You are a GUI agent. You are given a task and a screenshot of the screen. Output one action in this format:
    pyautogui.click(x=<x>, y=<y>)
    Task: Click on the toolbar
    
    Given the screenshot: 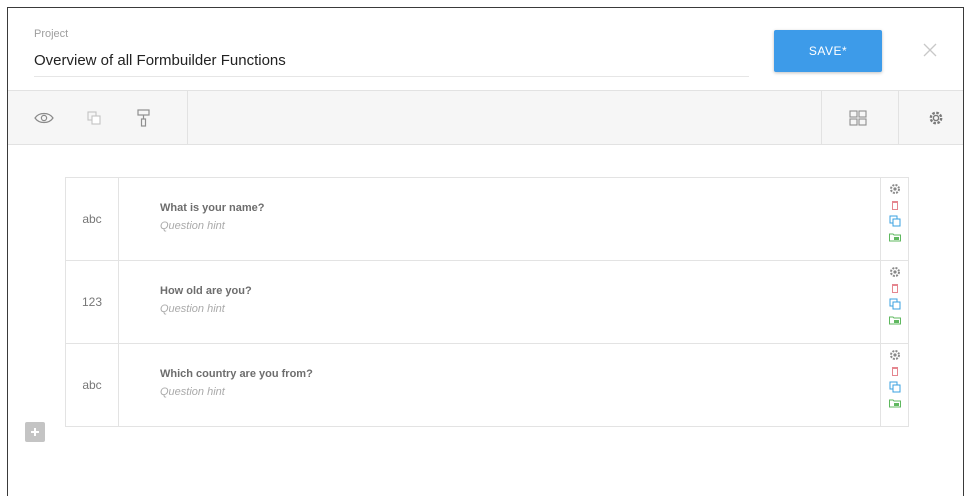 What is the action you would take?
    pyautogui.click(x=485, y=117)
    